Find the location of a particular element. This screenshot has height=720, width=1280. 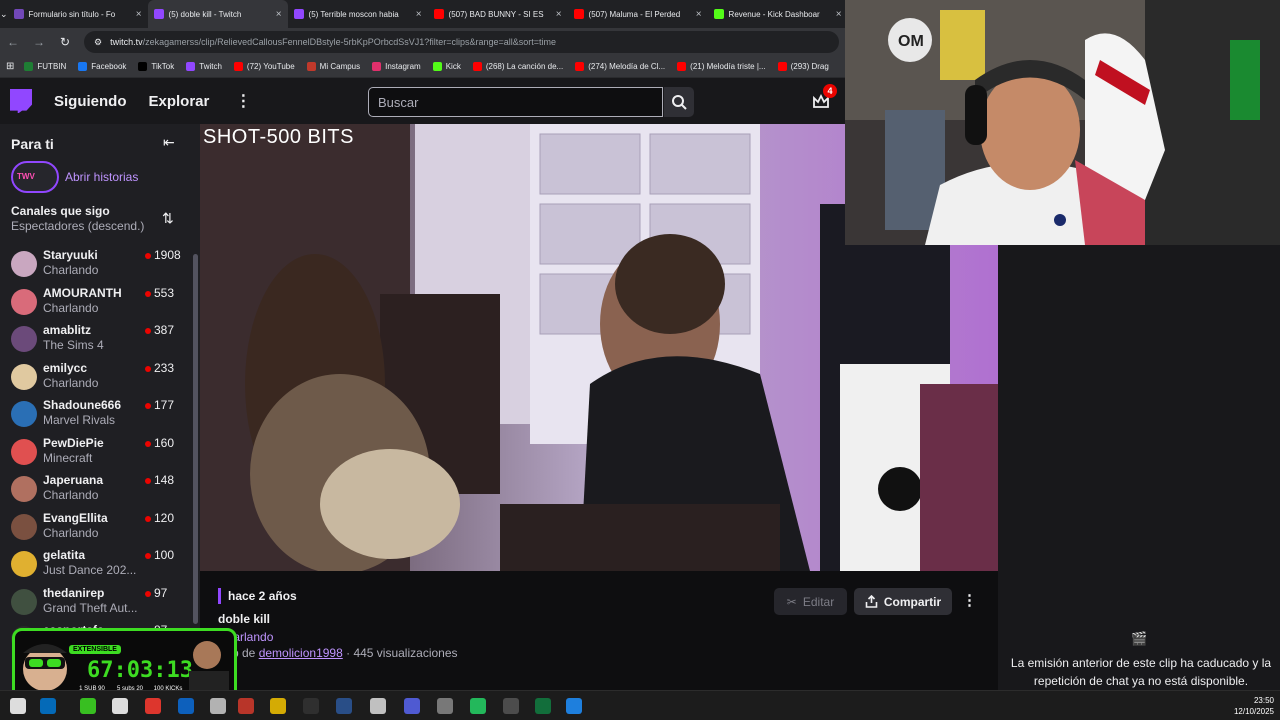

bookmark: TikTok is located at coordinates (156, 66).